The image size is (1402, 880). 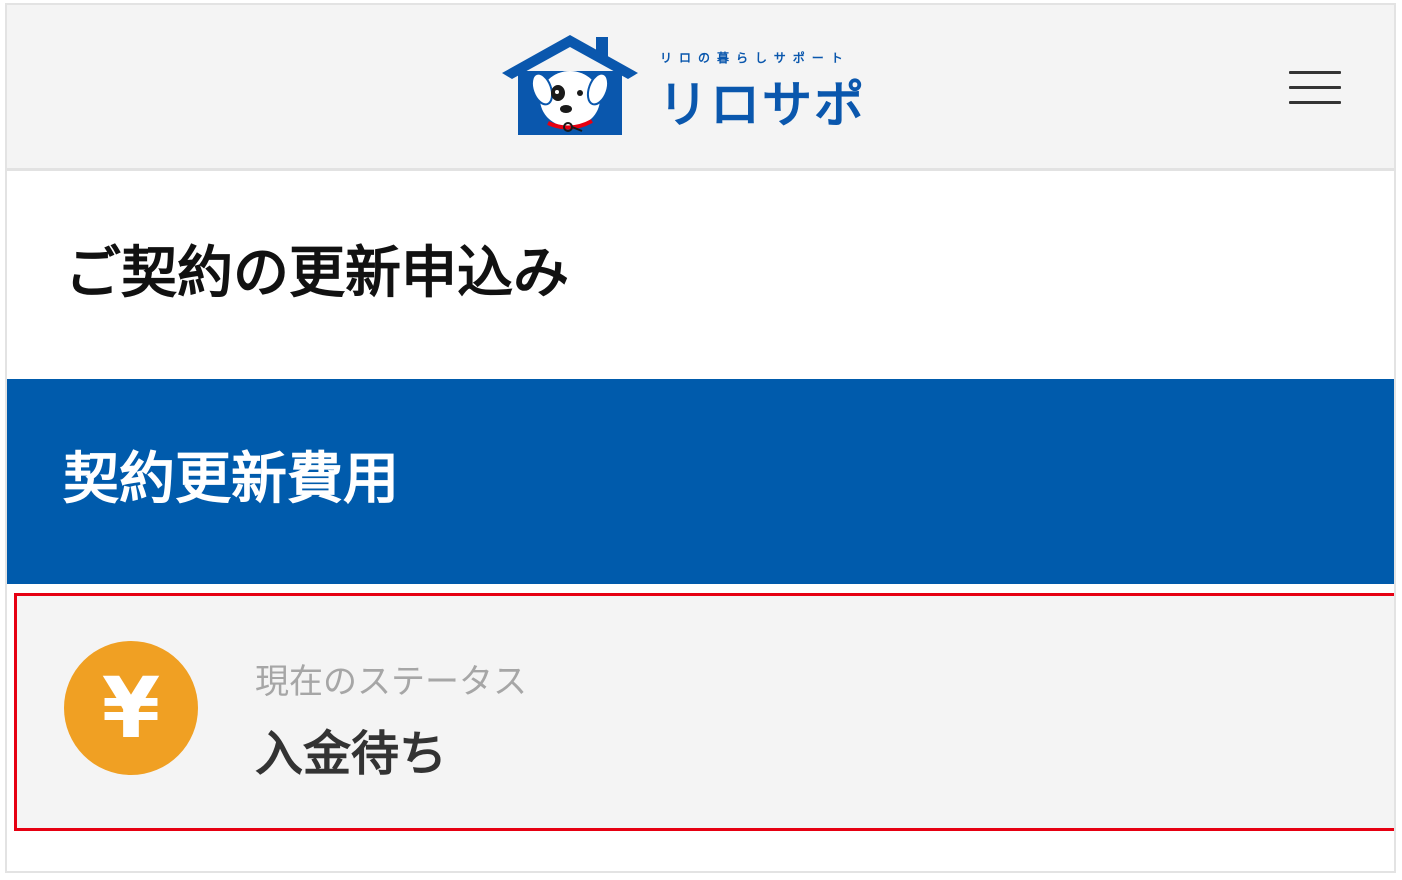 What do you see at coordinates (762, 105) in the screenshot?
I see `logo-name: リロサポ` at bounding box center [762, 105].